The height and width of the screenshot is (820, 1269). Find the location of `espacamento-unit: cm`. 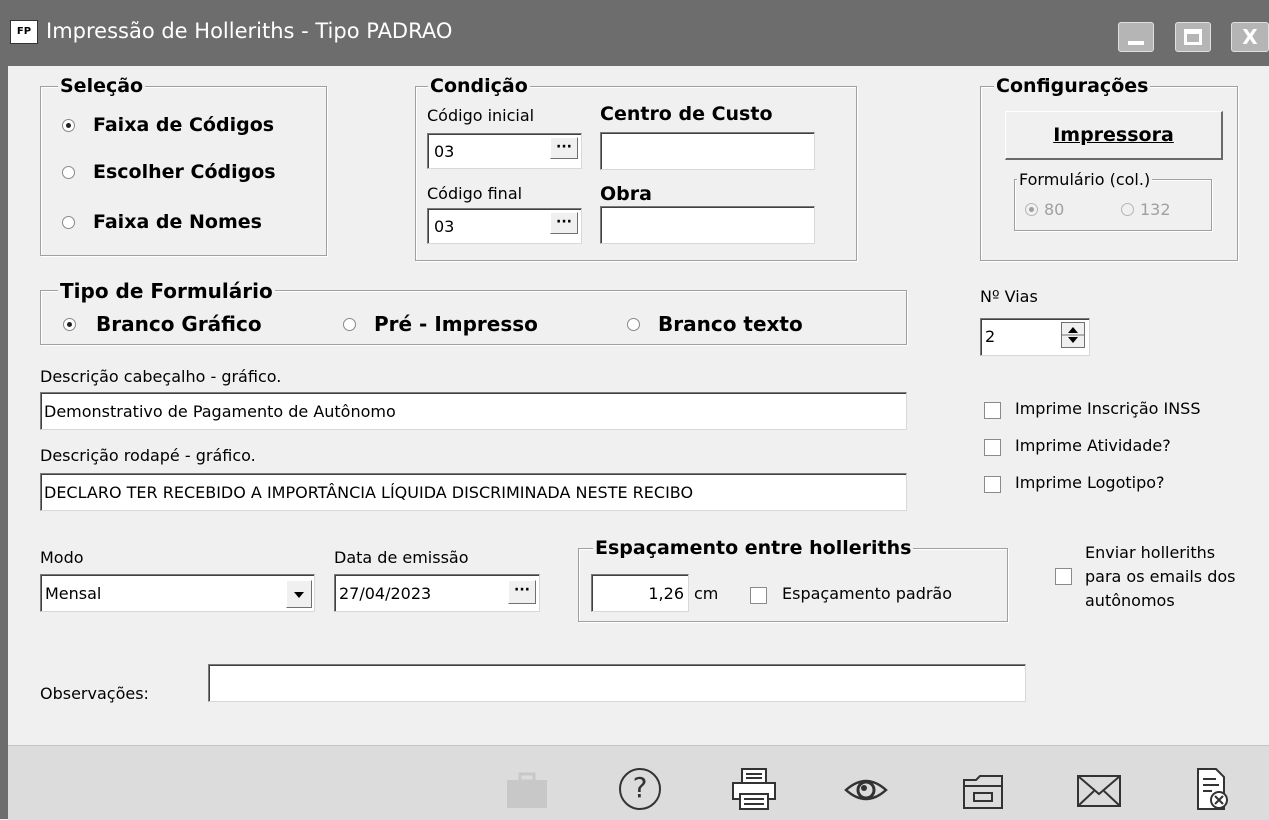

espacamento-unit: cm is located at coordinates (706, 593).